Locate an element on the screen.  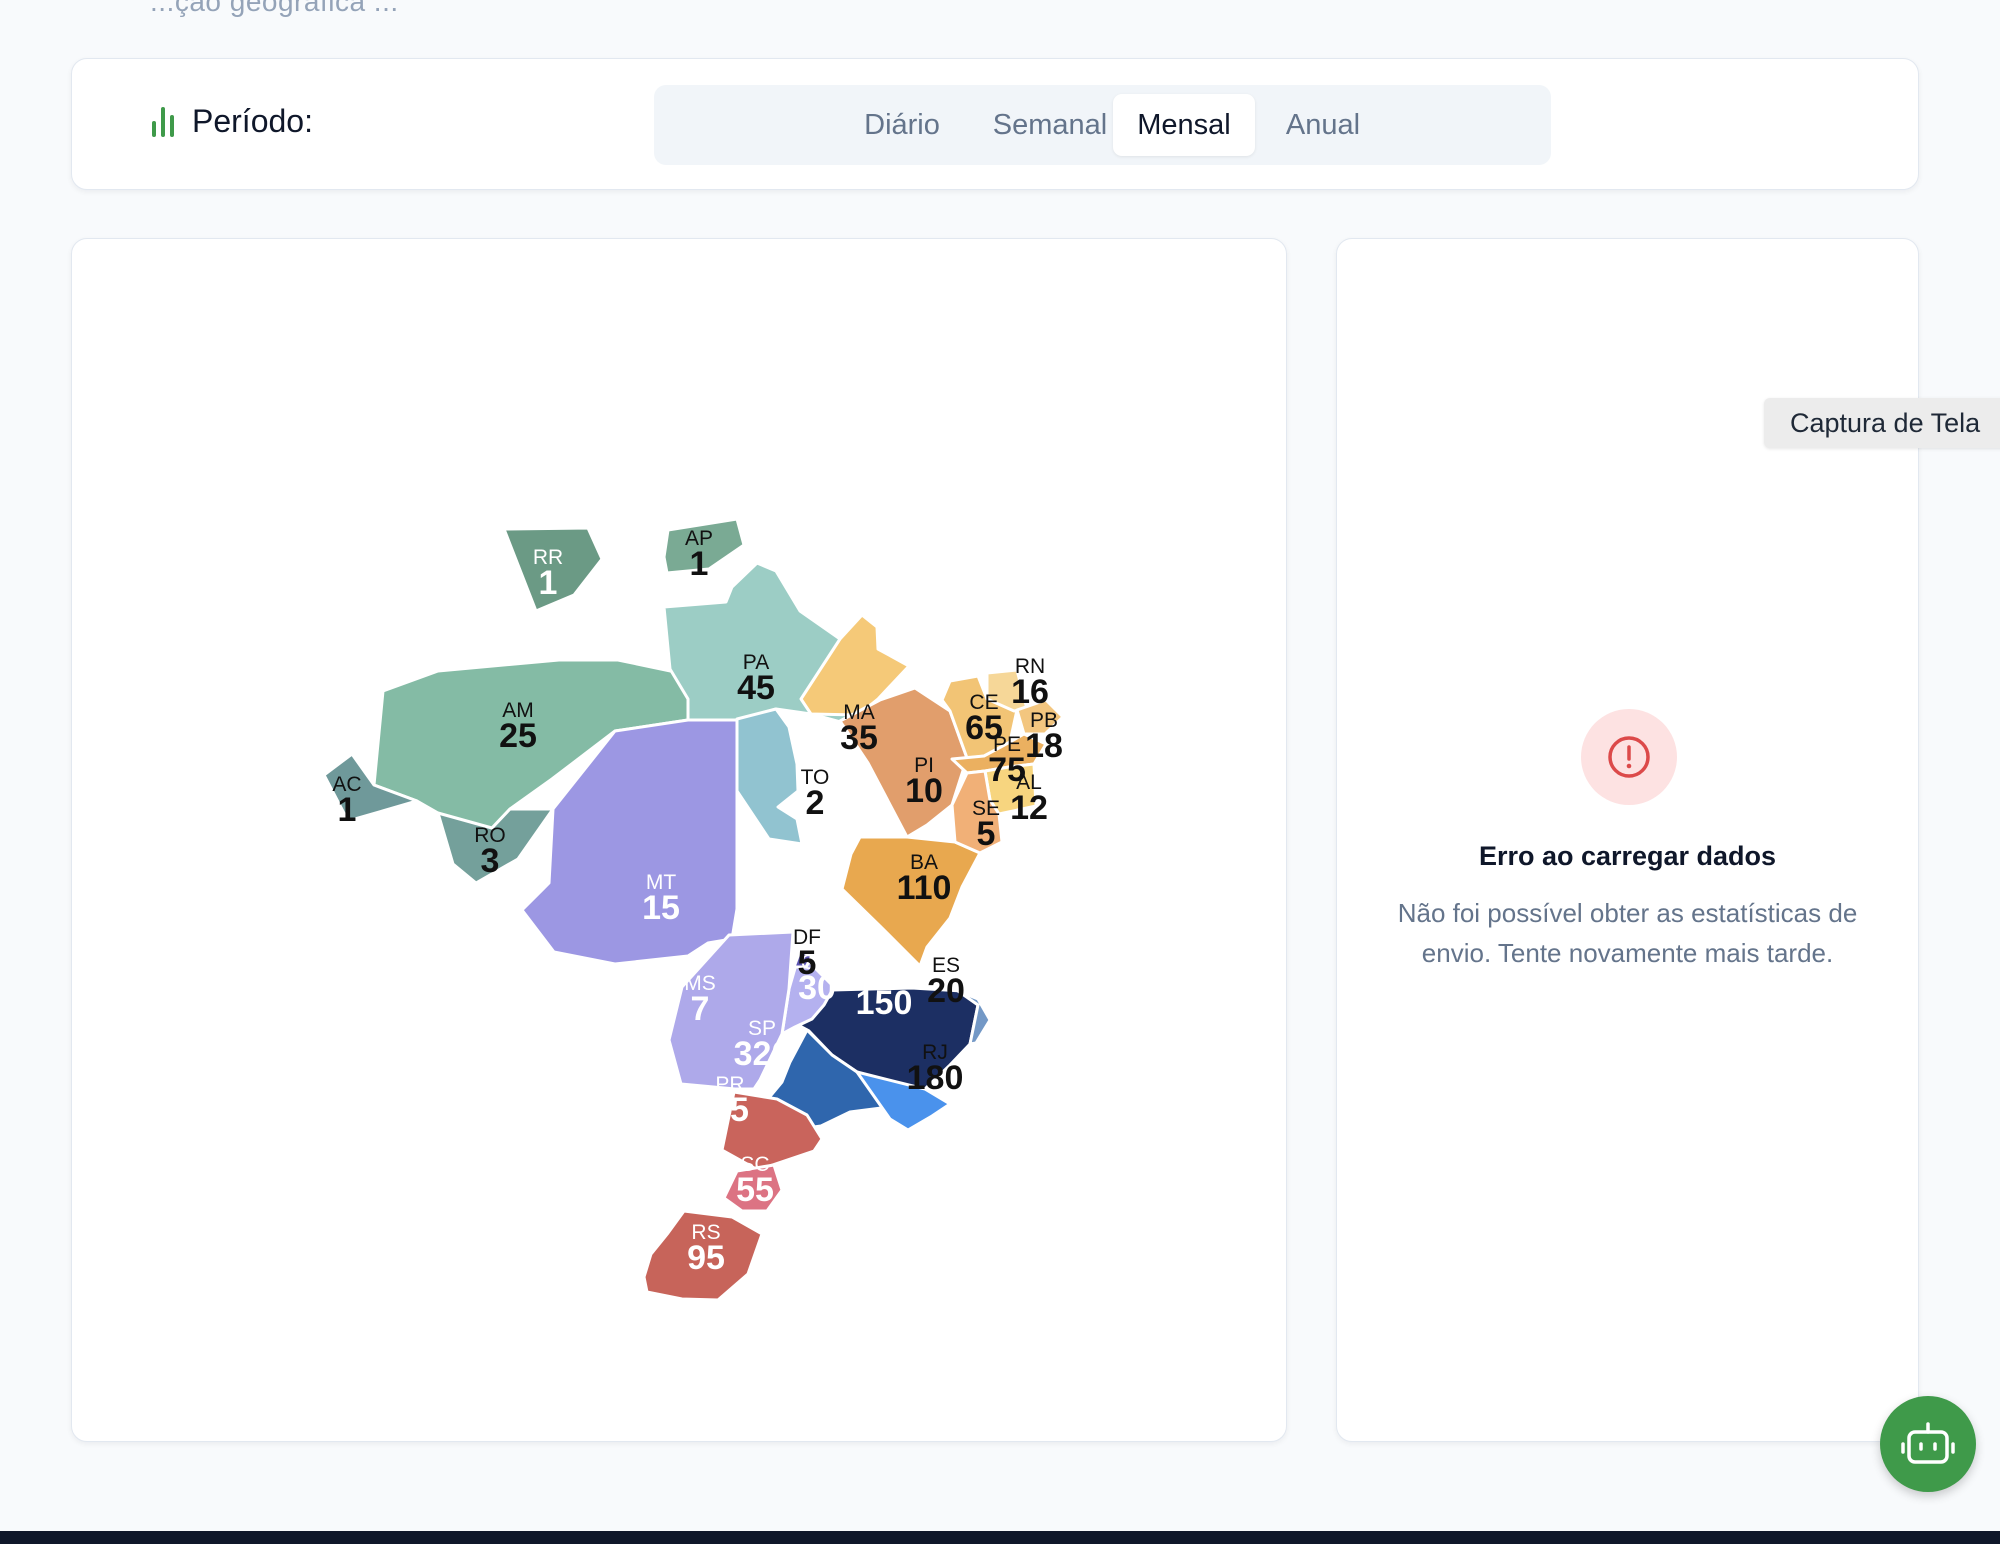
tab-diario: Diário is located at coordinates (902, 125).